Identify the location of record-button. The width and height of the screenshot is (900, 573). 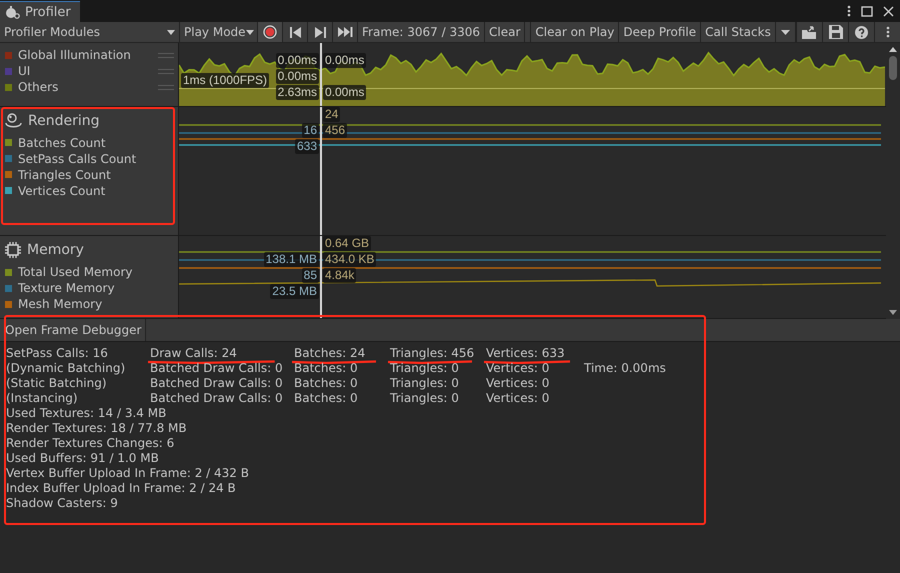
(270, 32).